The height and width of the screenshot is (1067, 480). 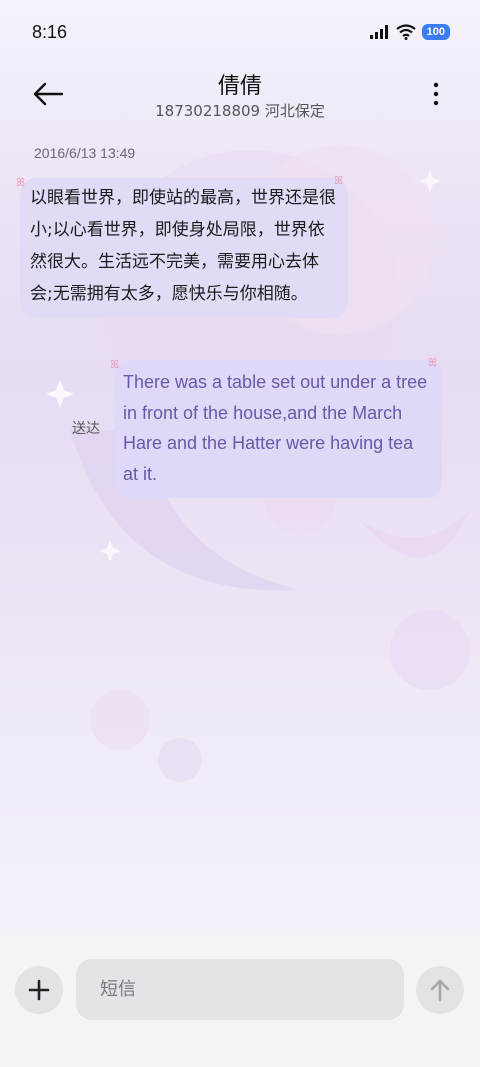 I want to click on wifi-icon, so click(x=405, y=32).